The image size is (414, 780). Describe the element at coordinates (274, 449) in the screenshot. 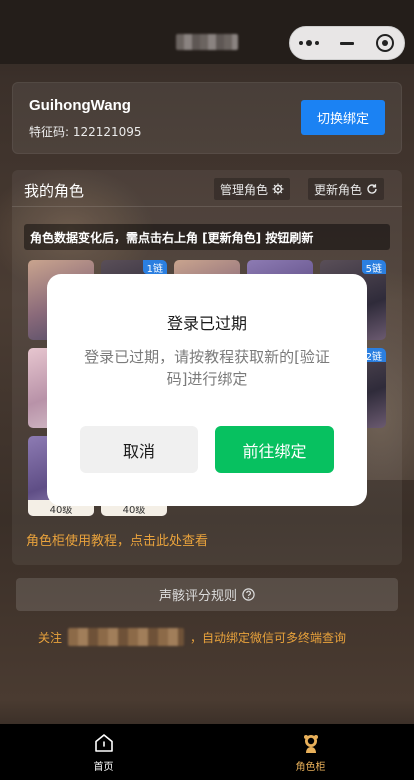

I see `go-bind-button: 前往绑定` at that location.